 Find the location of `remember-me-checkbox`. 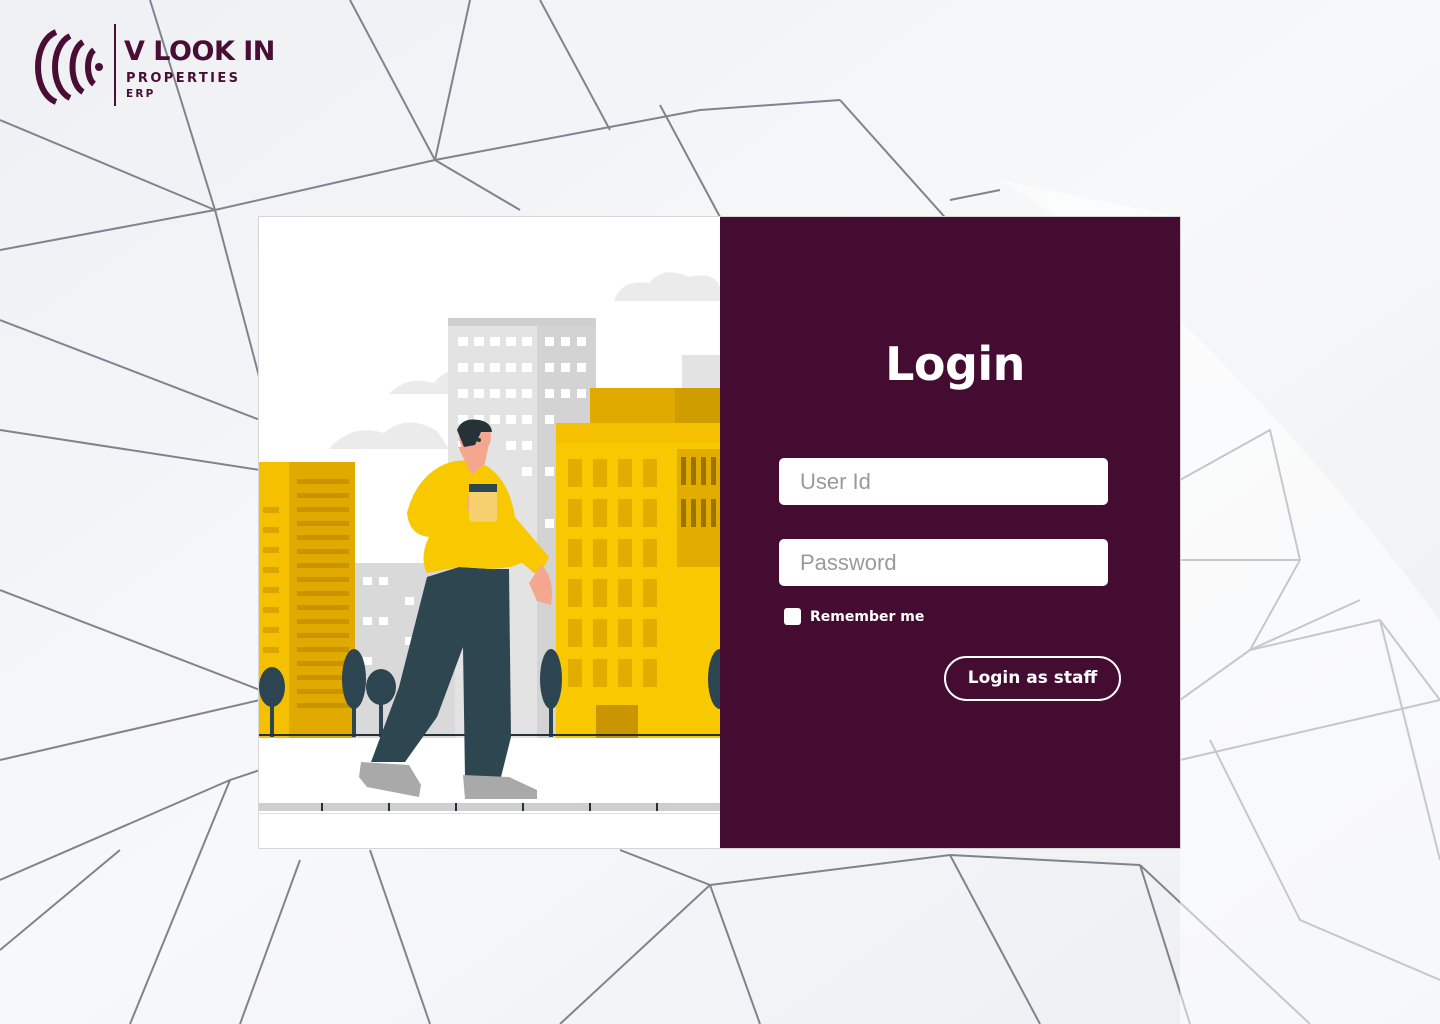

remember-me-checkbox is located at coordinates (792, 616).